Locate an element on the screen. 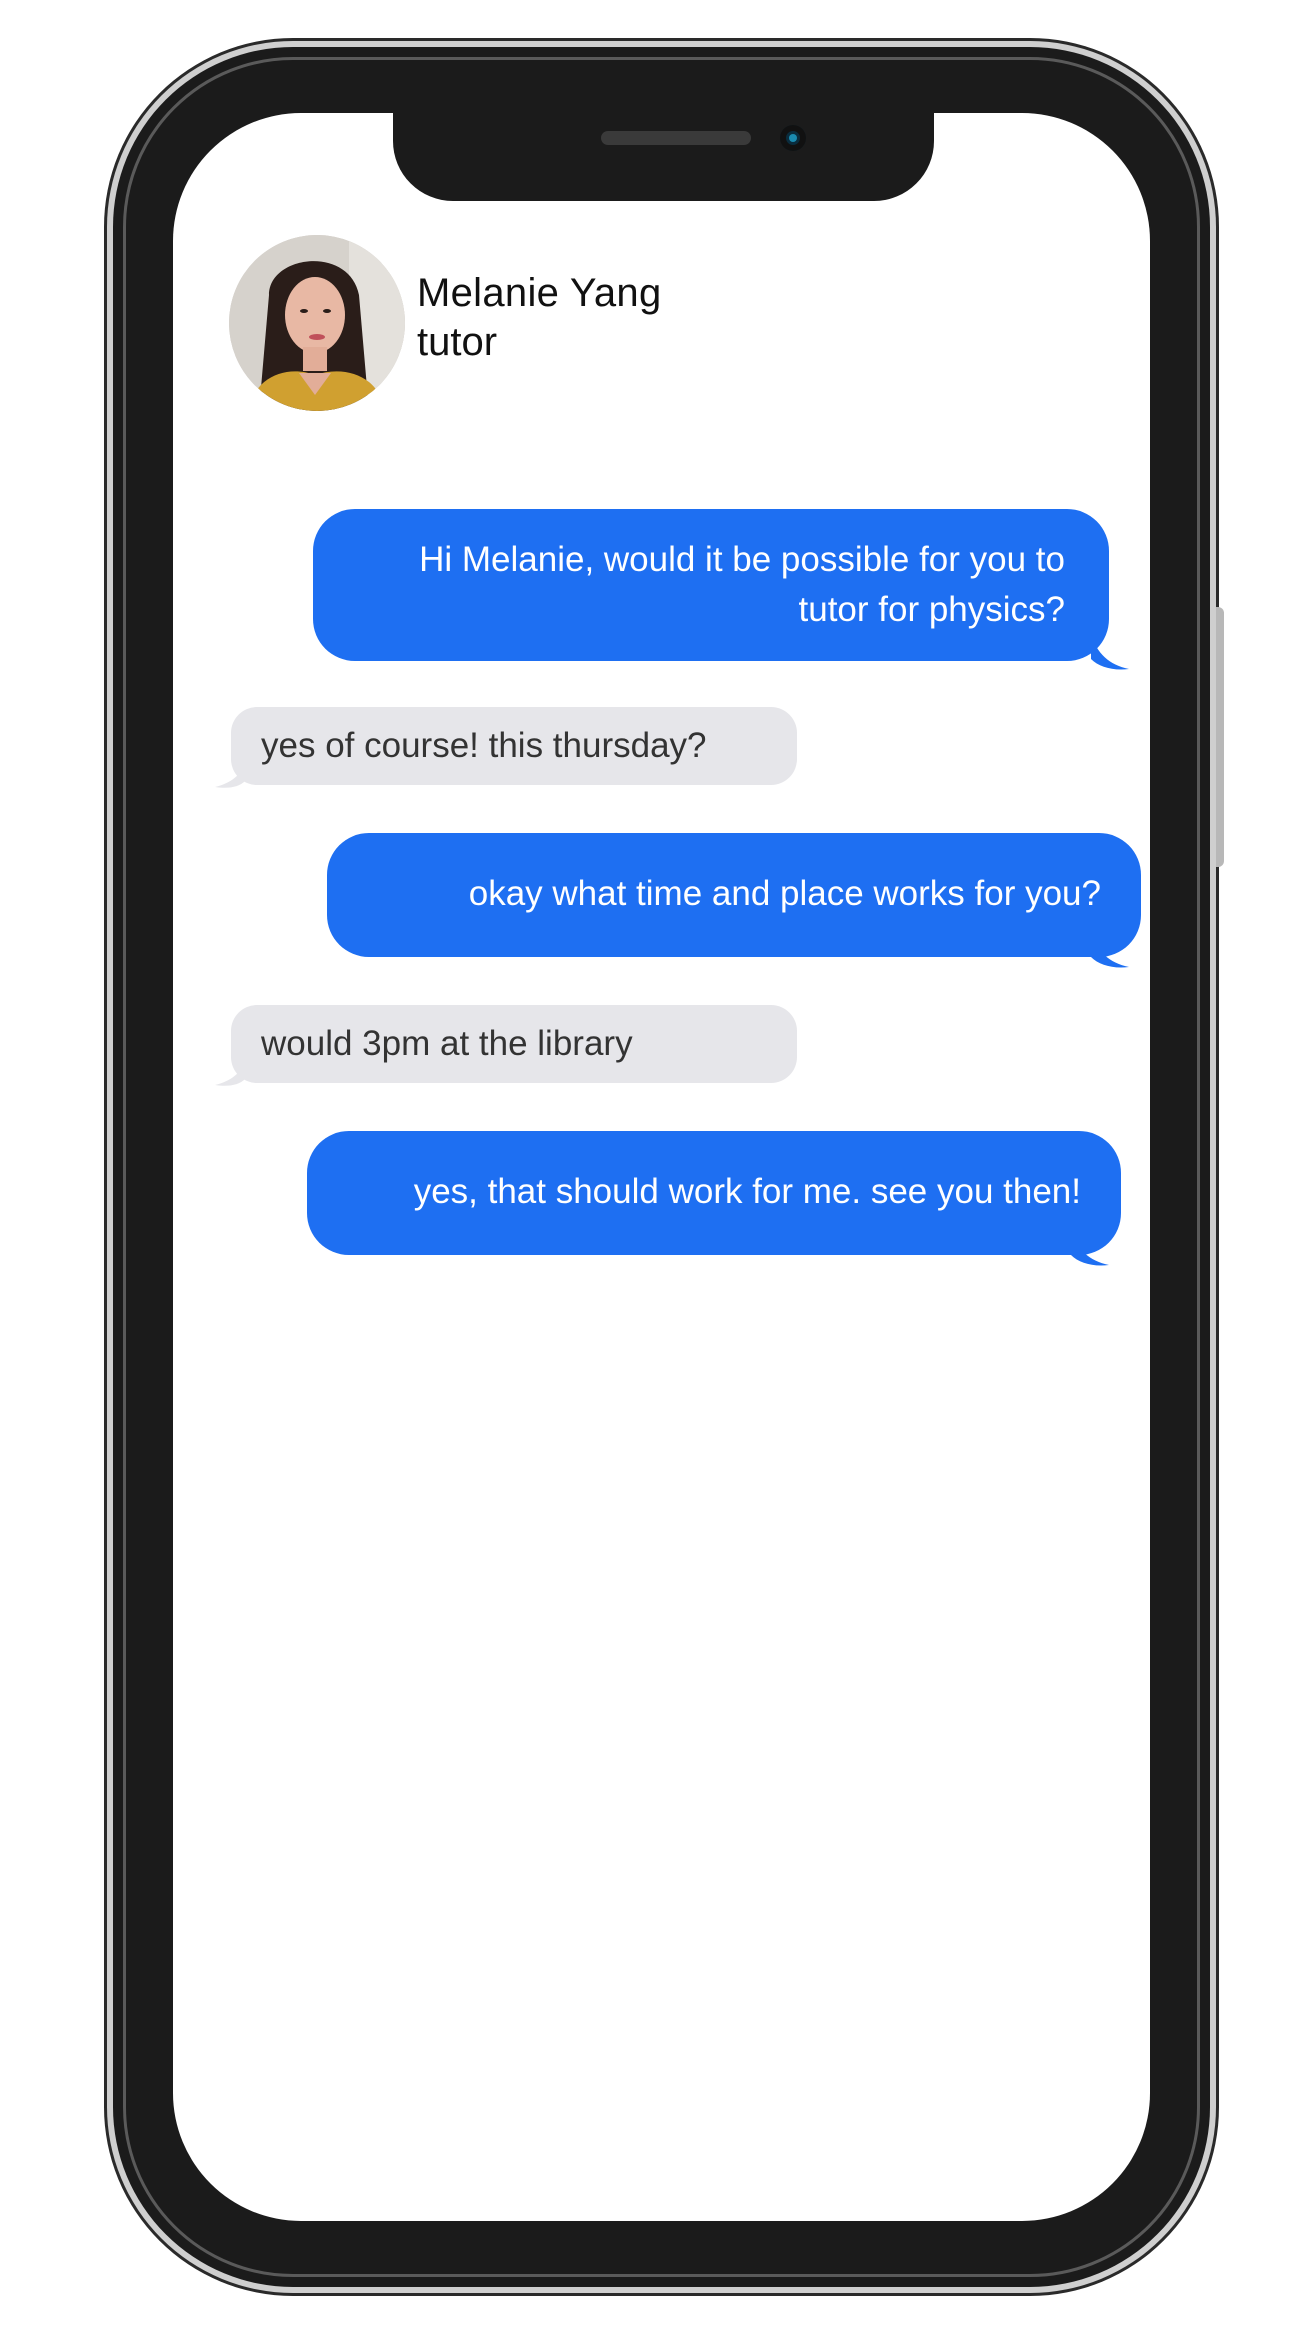  message-text: yes of course! this thursday? is located at coordinates (484, 745).